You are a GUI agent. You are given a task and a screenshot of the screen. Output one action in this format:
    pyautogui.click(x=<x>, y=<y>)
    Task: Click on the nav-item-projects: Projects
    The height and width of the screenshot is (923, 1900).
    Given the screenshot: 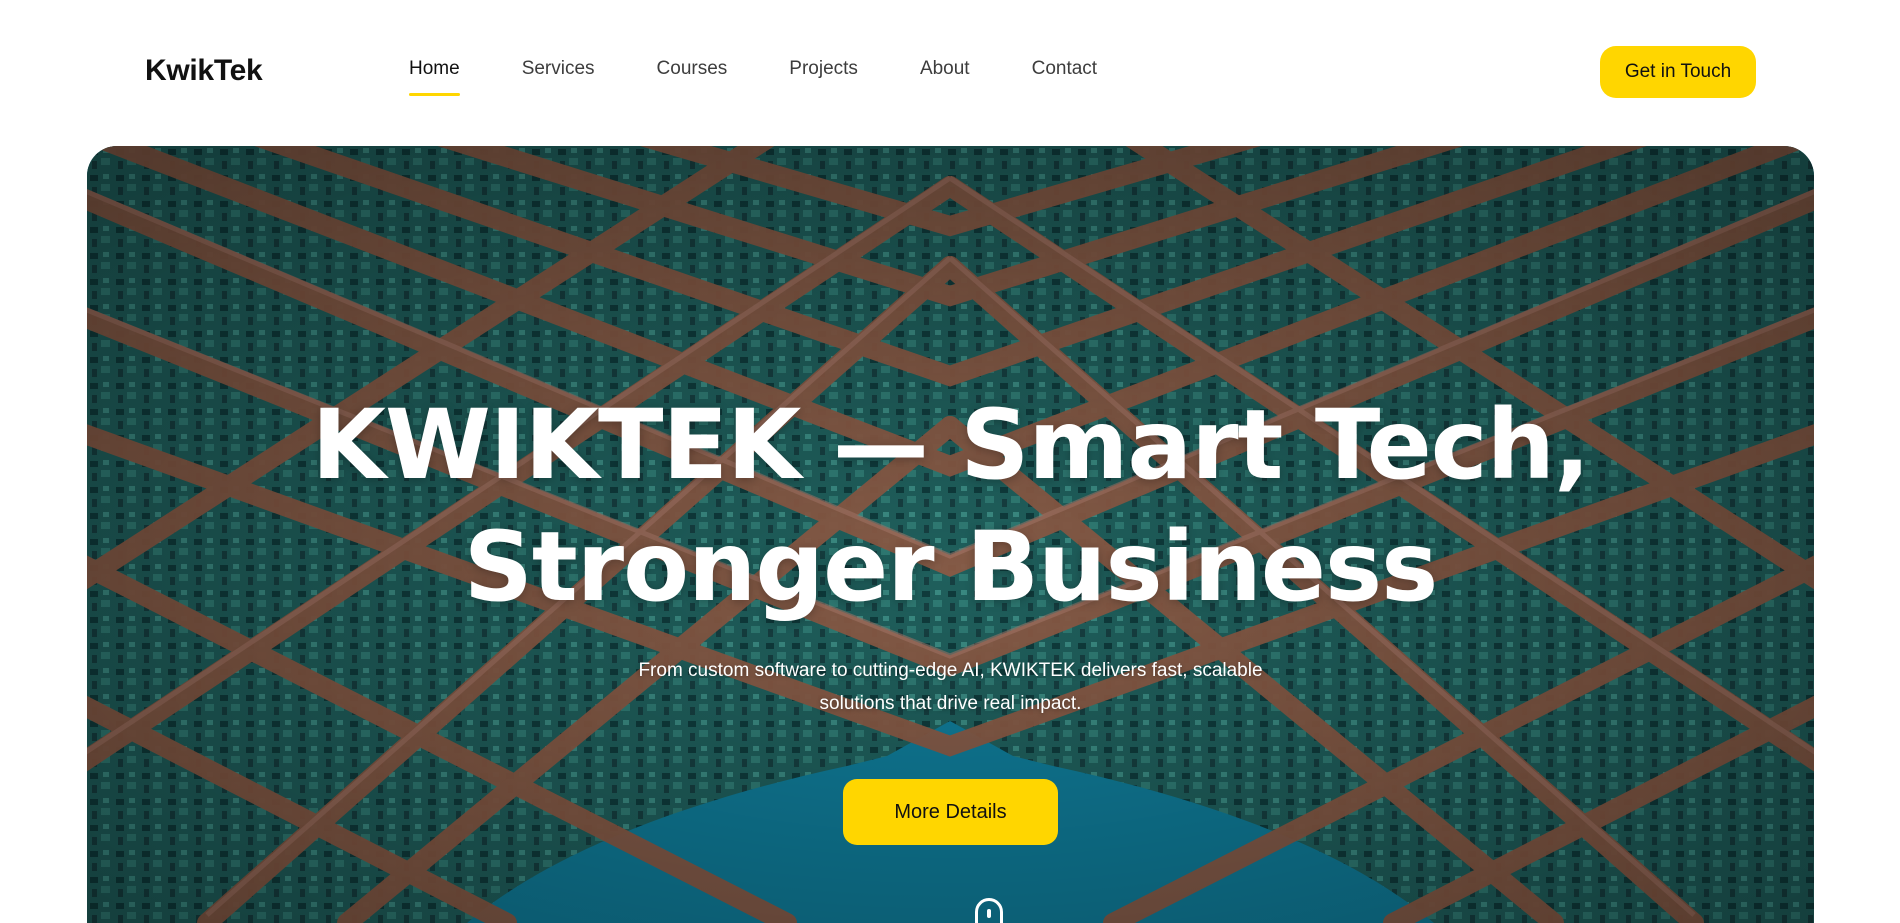 What is the action you would take?
    pyautogui.click(x=823, y=77)
    